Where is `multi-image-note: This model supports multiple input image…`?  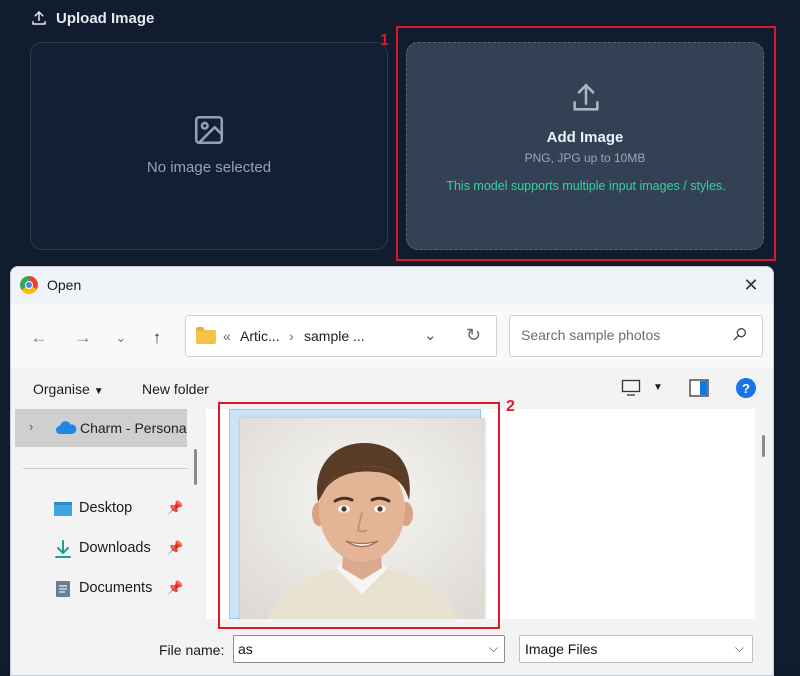
multi-image-note: This model supports multiple input image… is located at coordinates (586, 186).